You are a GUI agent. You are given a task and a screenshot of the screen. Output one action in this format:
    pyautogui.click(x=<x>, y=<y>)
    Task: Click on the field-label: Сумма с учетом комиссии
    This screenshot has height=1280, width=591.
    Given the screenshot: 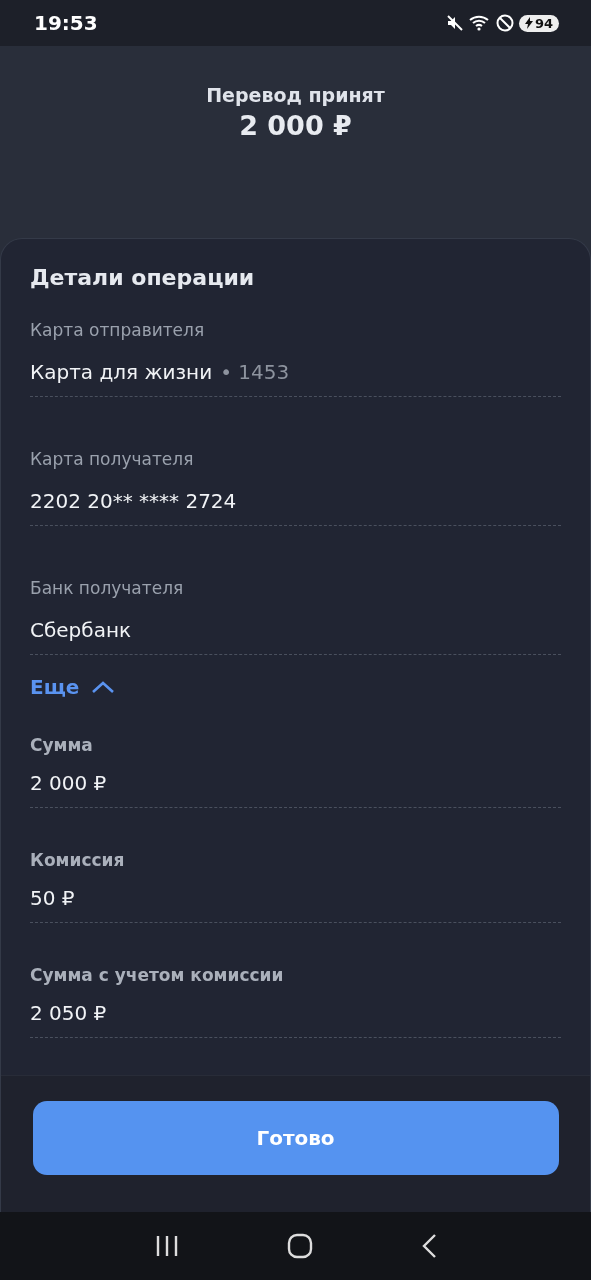 What is the action you would take?
    pyautogui.click(x=157, y=975)
    